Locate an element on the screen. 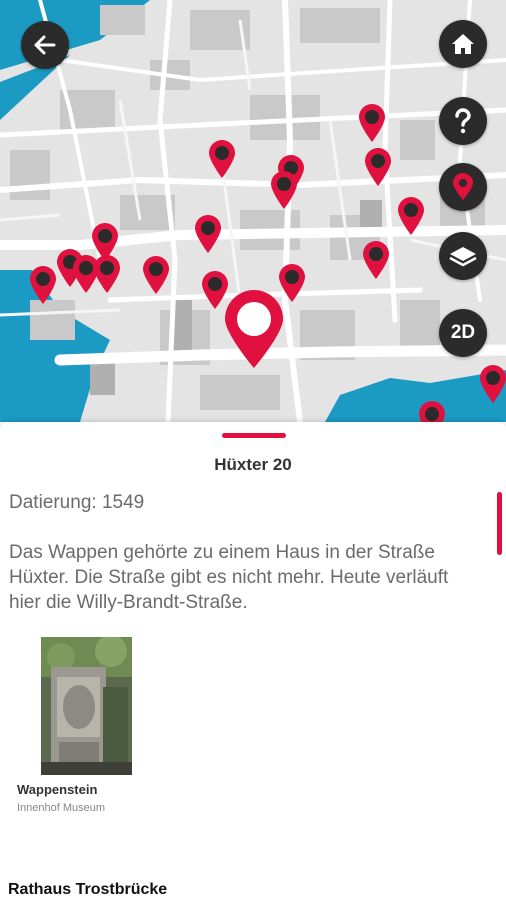 The height and width of the screenshot is (900, 506). card-thumbnail is located at coordinates (86, 706).